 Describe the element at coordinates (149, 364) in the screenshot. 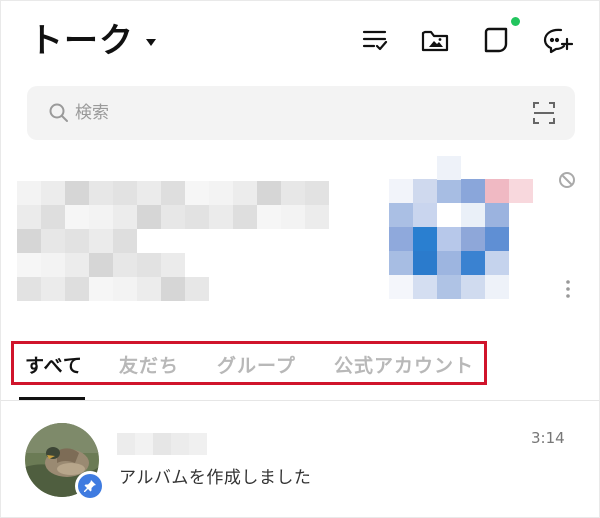

I see `tab-friends: 友だち` at that location.